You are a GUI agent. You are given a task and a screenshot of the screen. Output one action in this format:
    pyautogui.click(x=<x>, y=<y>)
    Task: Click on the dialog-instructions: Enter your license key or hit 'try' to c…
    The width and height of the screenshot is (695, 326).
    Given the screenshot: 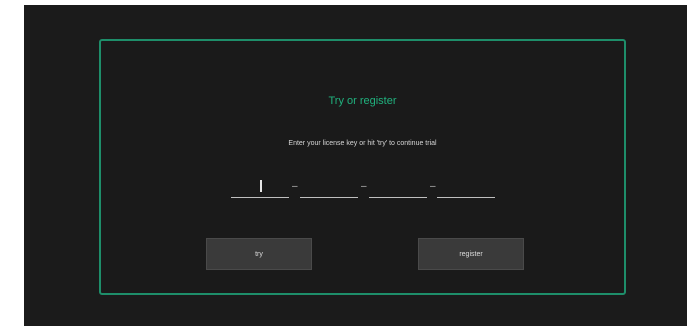 What is the action you would take?
    pyautogui.click(x=362, y=143)
    